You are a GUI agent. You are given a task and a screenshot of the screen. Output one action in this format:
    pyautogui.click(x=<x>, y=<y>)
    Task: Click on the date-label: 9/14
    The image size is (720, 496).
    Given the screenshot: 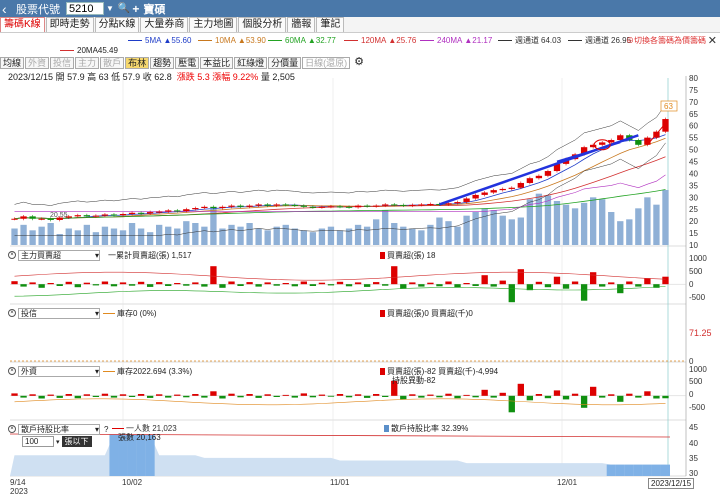 What is the action you would take?
    pyautogui.click(x=18, y=482)
    